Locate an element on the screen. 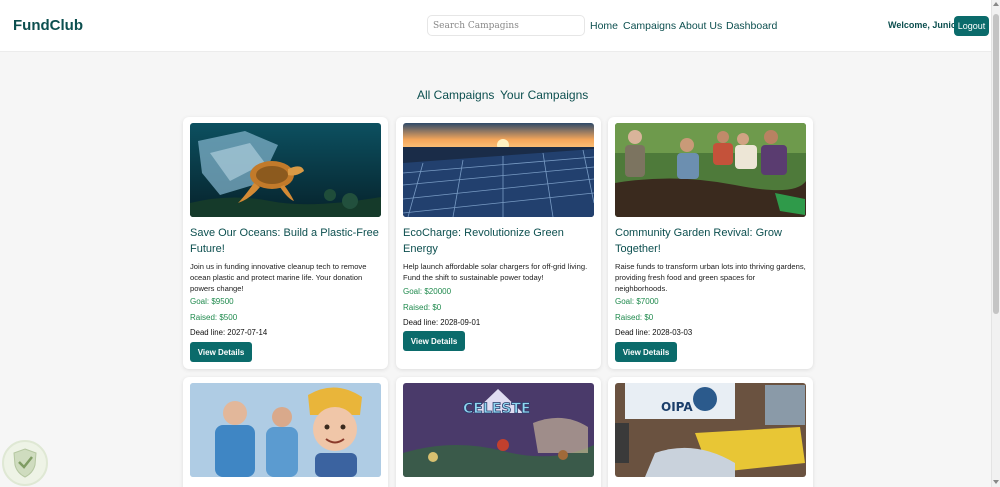 The height and width of the screenshot is (487, 1000). campaign-goal: Goal: $9500 is located at coordinates (212, 301).